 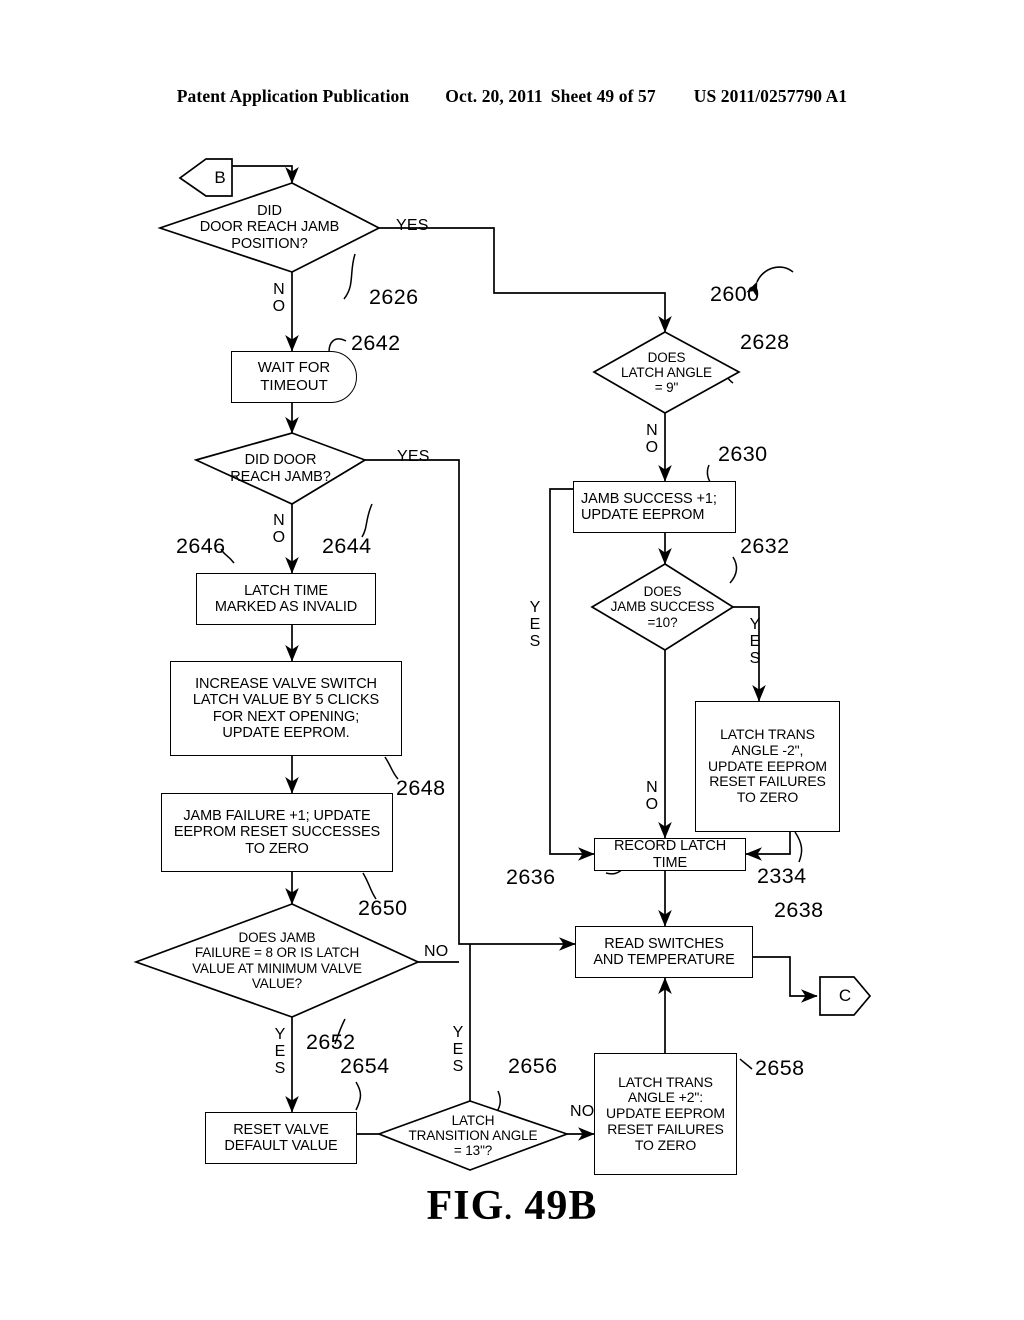 What do you see at coordinates (365, 1066) in the screenshot?
I see `ref-2654: 2654` at bounding box center [365, 1066].